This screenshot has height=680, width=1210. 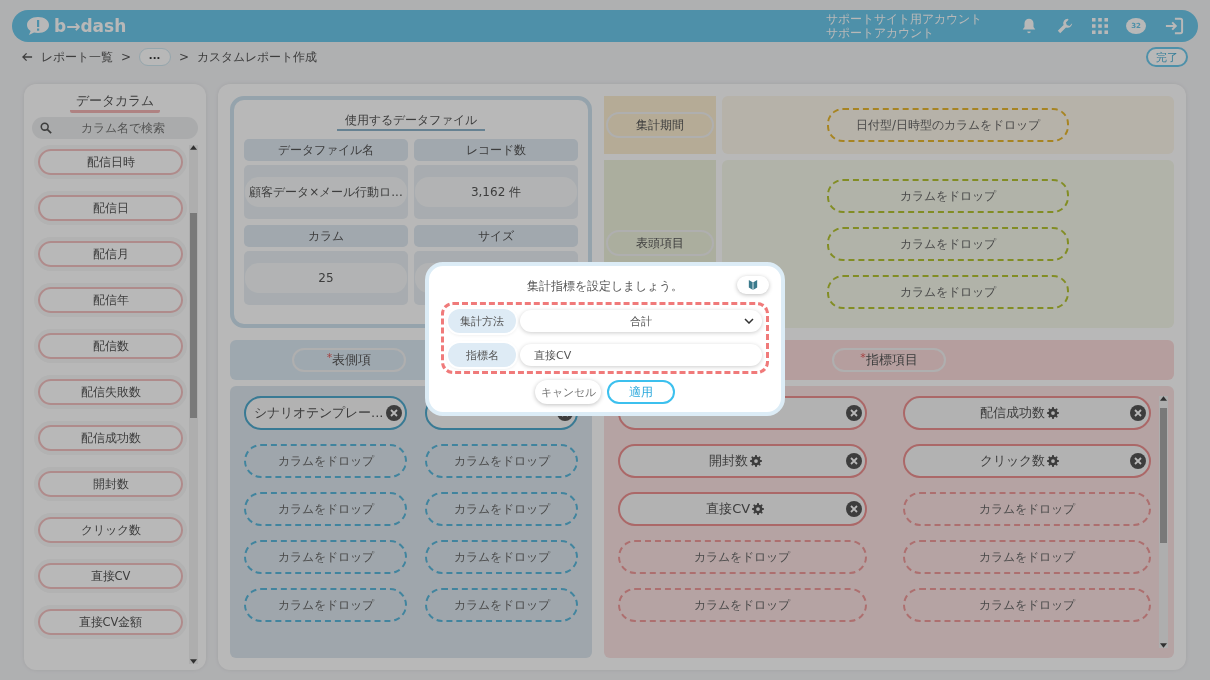 I want to click on metric-name-field: 直接CV, so click(x=641, y=355).